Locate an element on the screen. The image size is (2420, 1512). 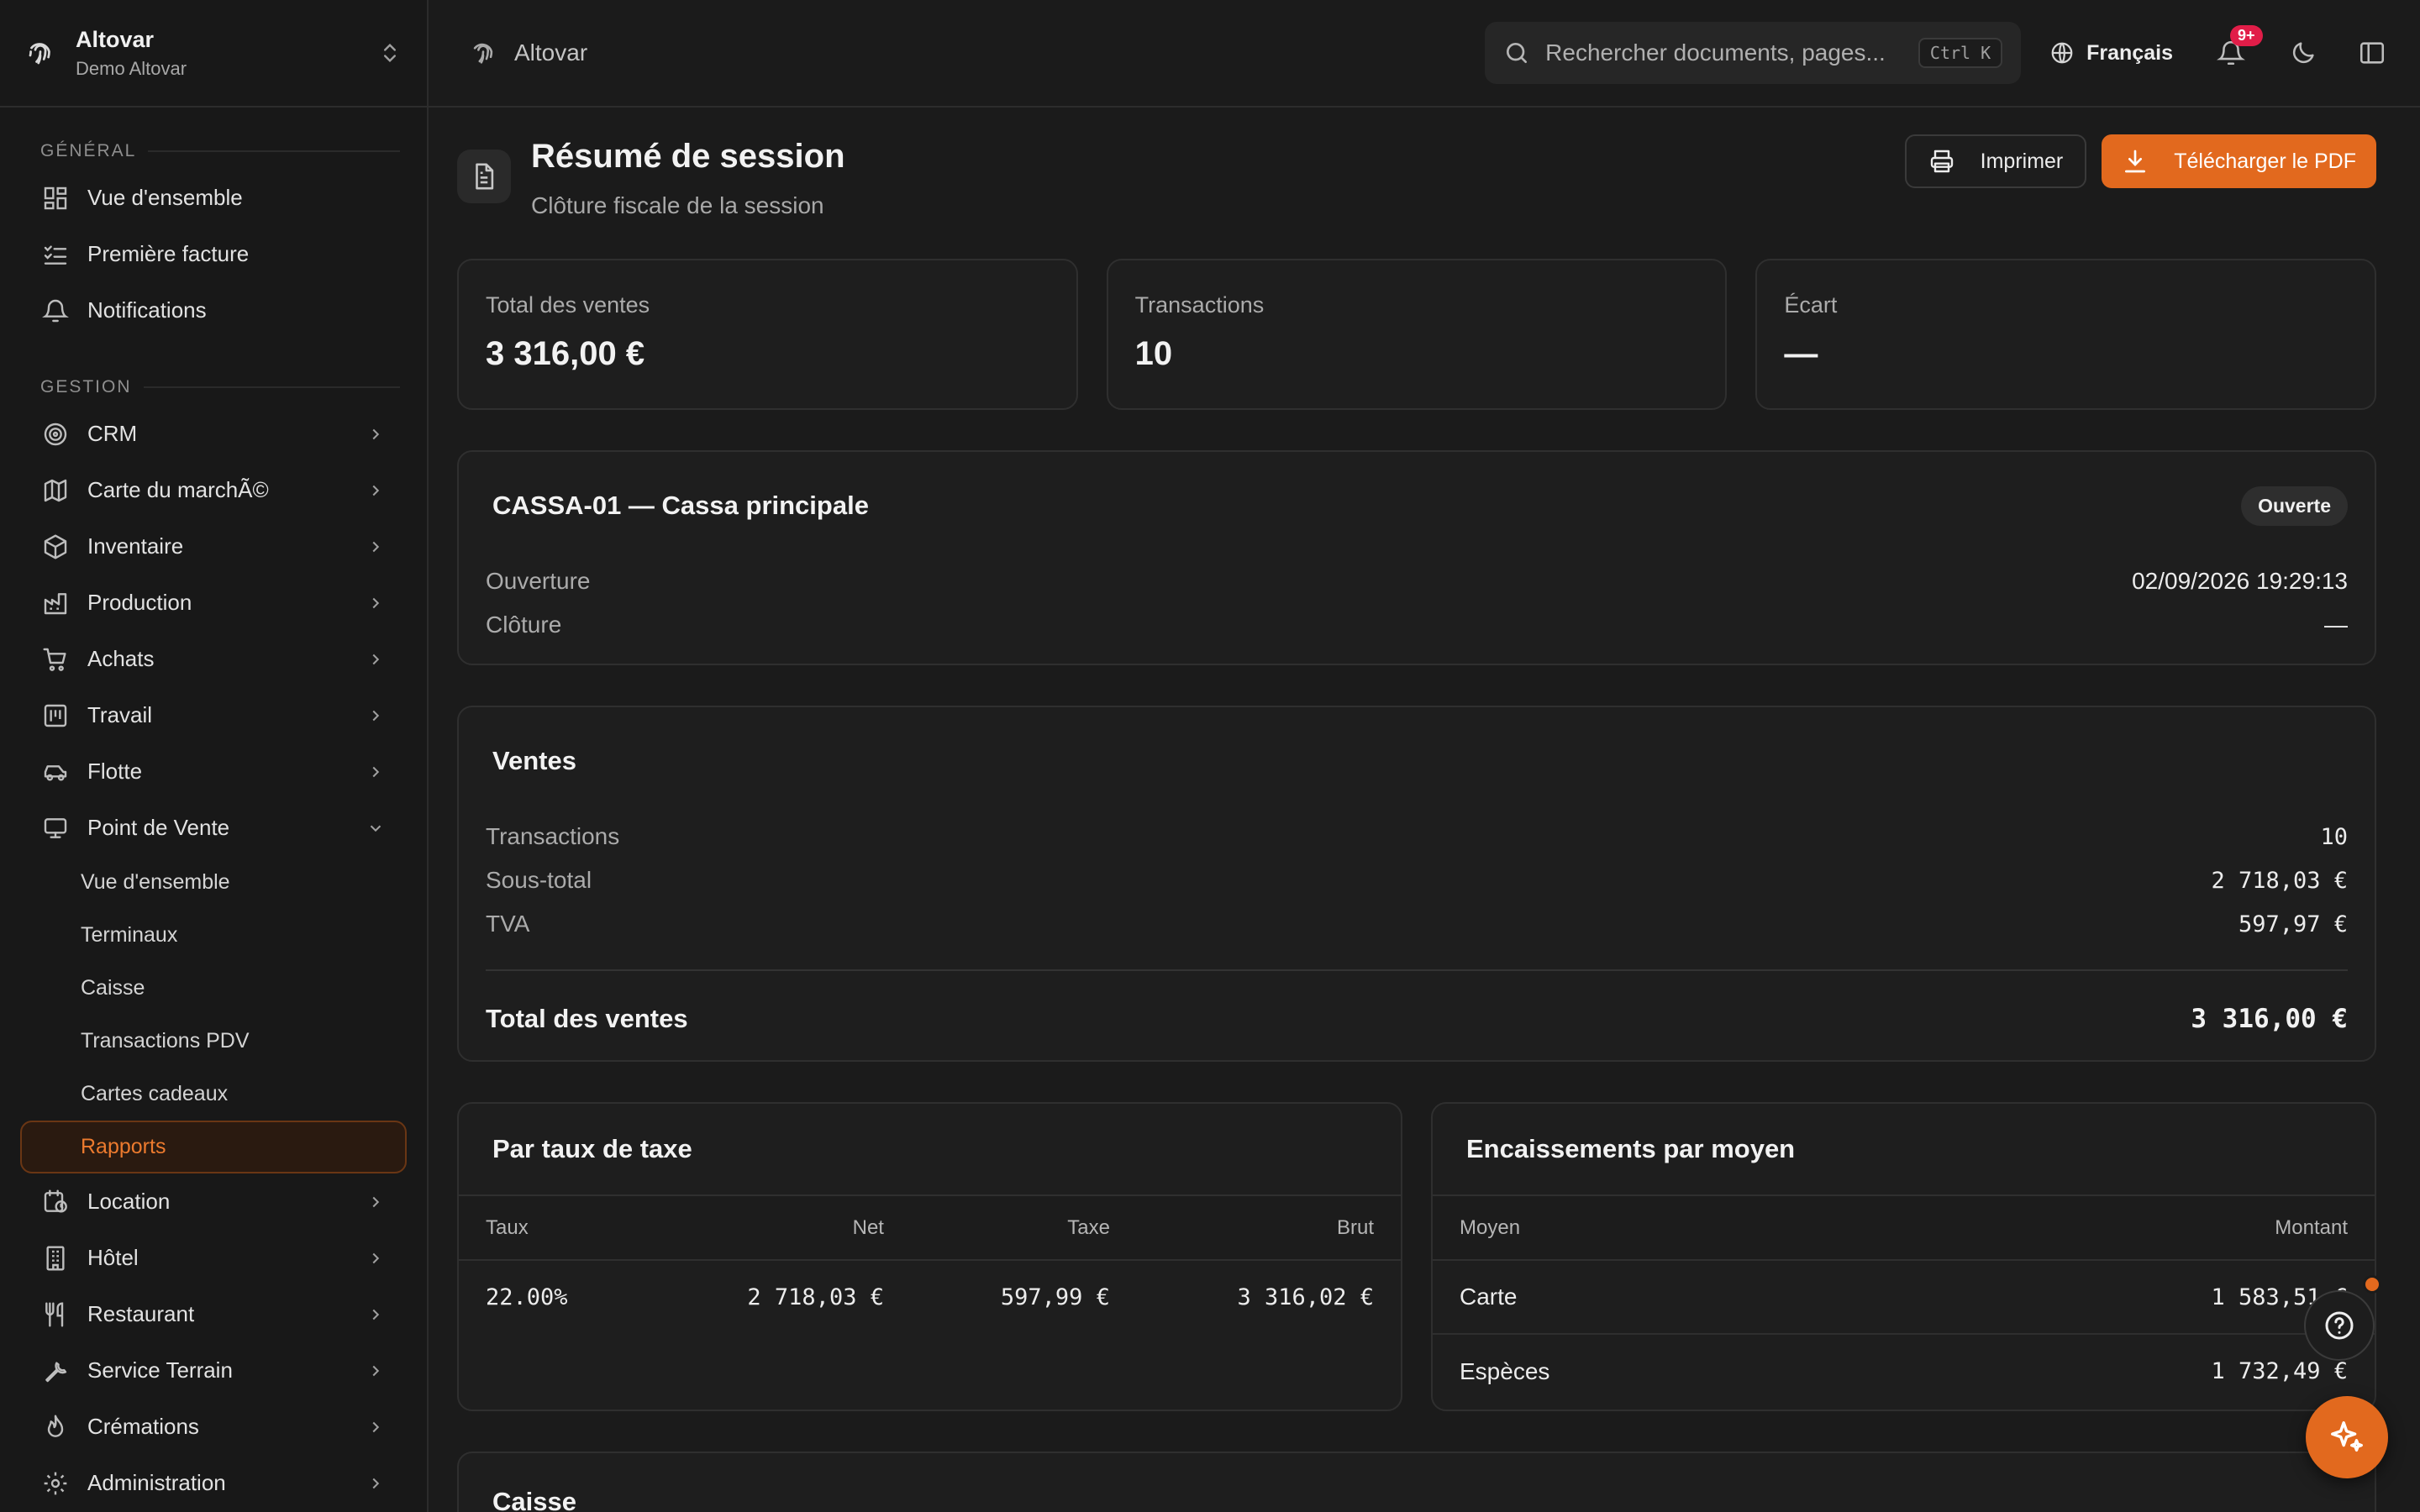
help-button is located at coordinates (2339, 1325).